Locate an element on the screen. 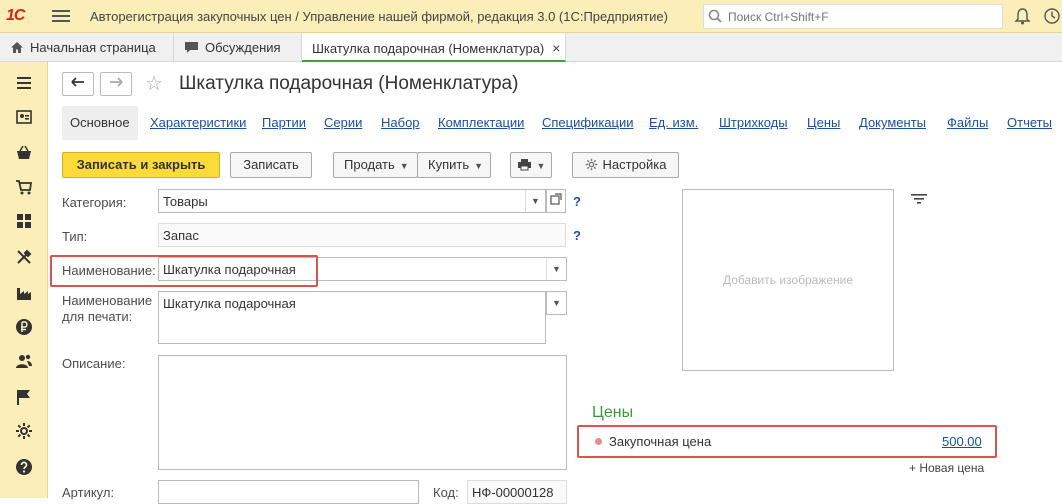 The height and width of the screenshot is (504, 1062). buy-label: Купить is located at coordinates (449, 164).